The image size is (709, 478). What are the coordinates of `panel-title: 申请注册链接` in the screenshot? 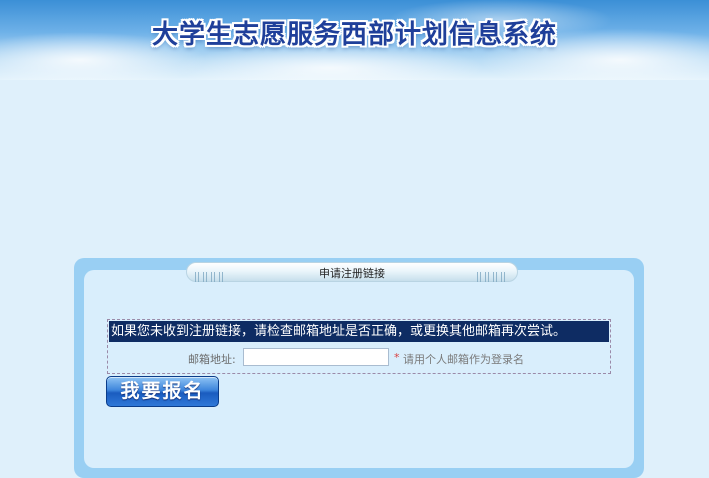 It's located at (352, 273).